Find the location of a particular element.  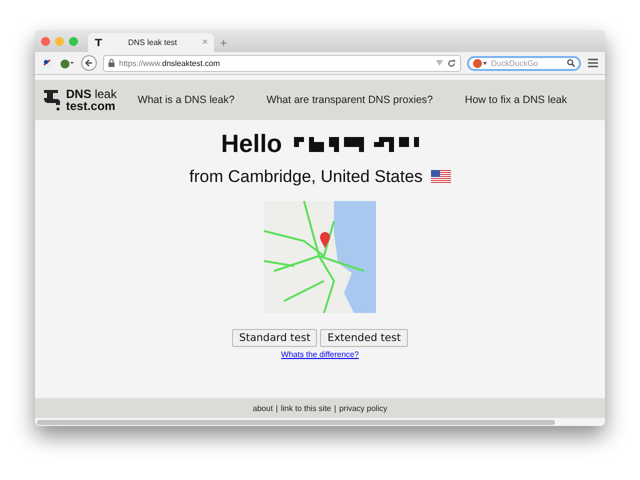

extension-icon is located at coordinates (47, 63).